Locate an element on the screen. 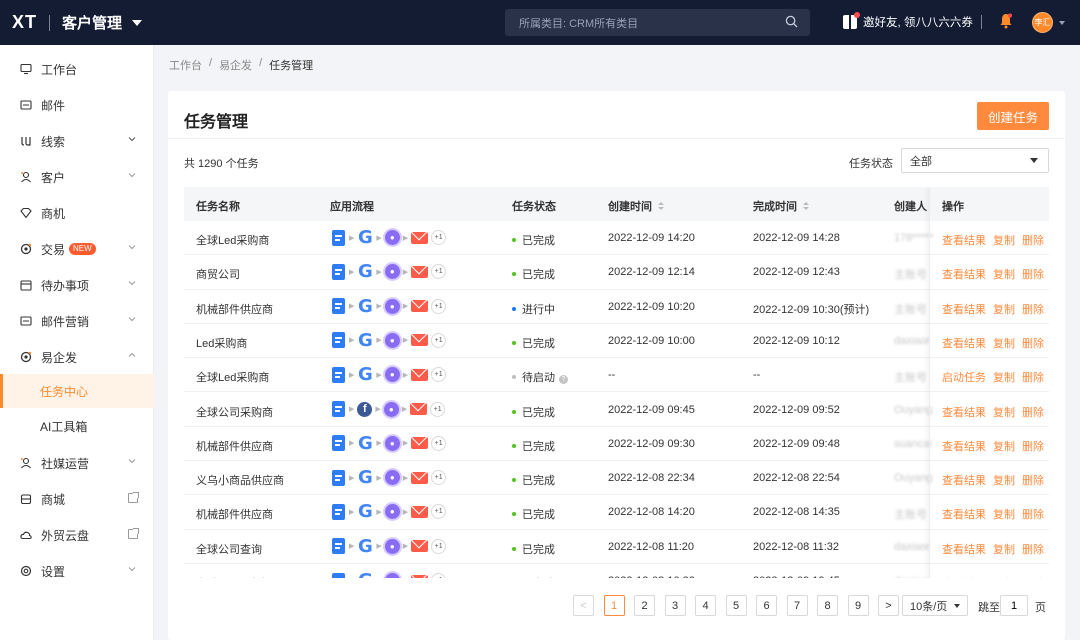  breadcrumb-item: 易企发 is located at coordinates (235, 65).